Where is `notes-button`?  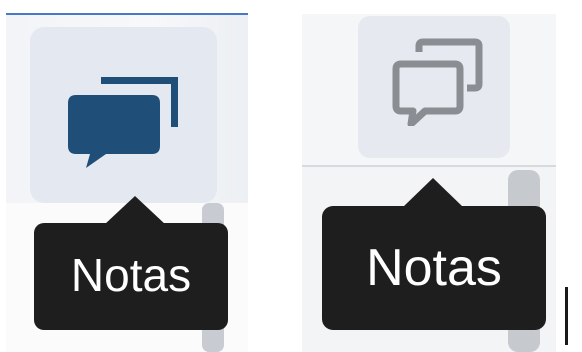 notes-button is located at coordinates (434, 87).